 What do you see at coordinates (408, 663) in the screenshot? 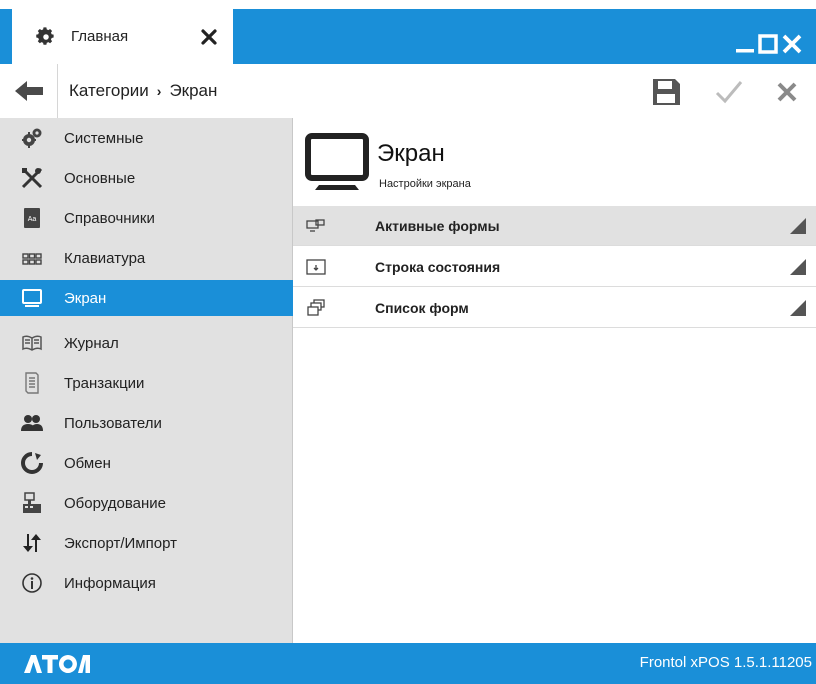
I see `status-footer: Frontol xPOS 1.5.1.11205` at bounding box center [408, 663].